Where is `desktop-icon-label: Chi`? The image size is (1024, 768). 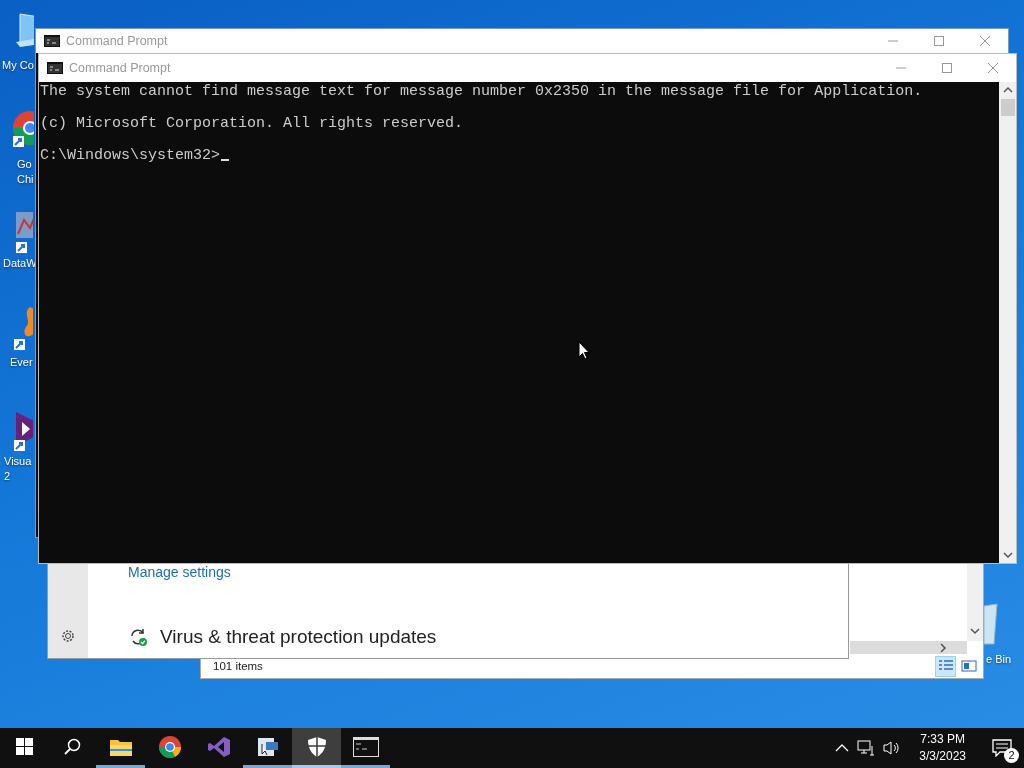
desktop-icon-label: Chi is located at coordinates (25, 179).